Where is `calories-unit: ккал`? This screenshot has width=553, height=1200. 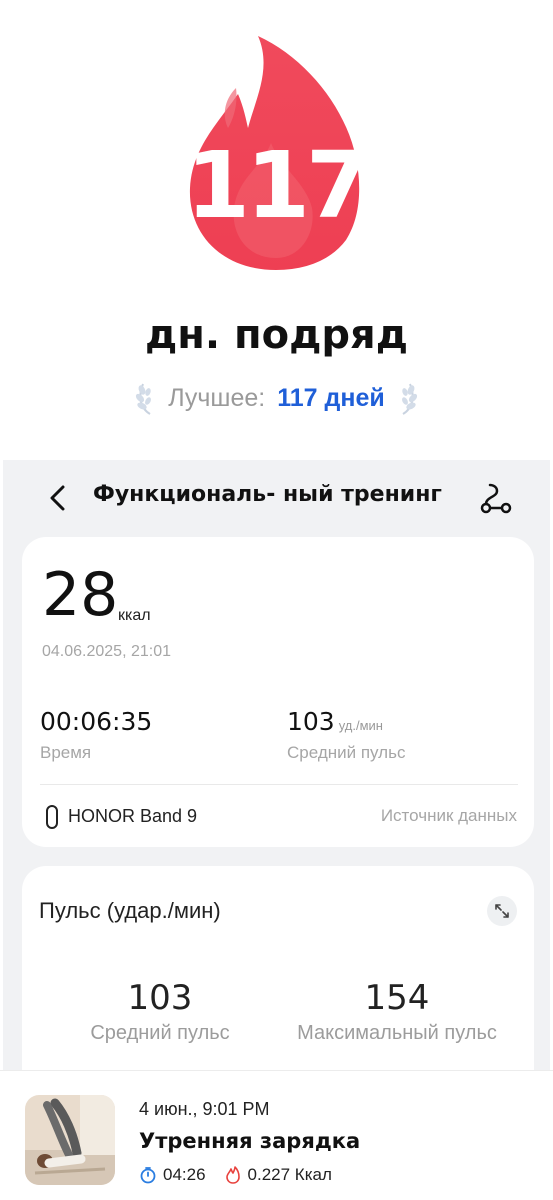
calories-unit: ккал is located at coordinates (134, 615).